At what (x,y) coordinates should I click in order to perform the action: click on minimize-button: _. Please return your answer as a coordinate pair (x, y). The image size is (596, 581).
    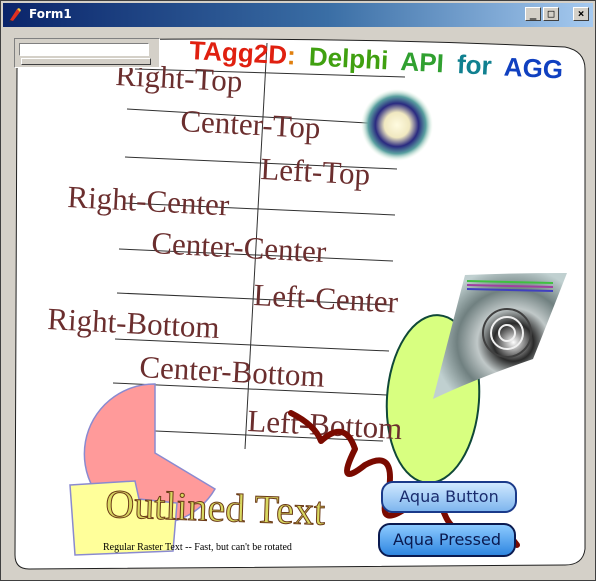
    Looking at the image, I should click on (533, 14).